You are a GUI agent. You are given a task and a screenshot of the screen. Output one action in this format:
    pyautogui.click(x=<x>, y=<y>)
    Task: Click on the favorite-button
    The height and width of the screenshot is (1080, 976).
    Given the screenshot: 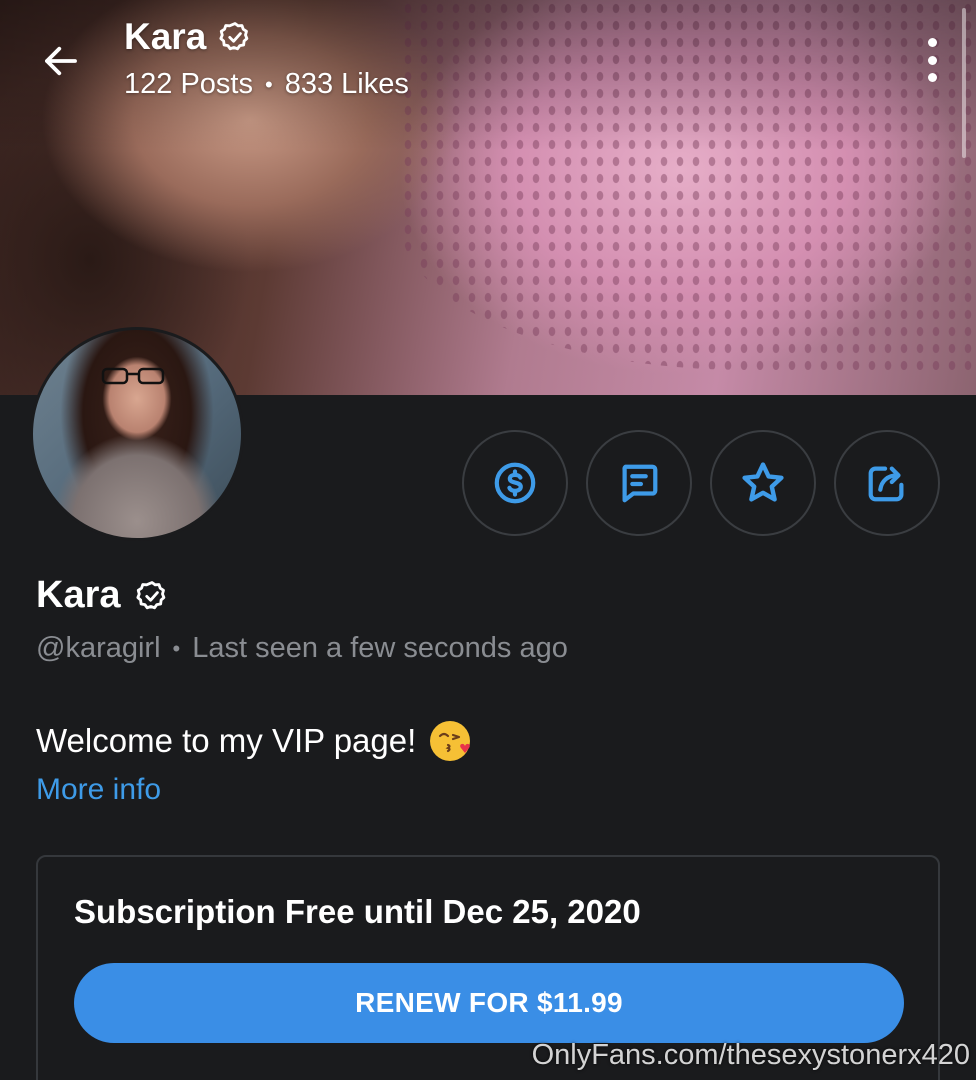 What is the action you would take?
    pyautogui.click(x=763, y=483)
    